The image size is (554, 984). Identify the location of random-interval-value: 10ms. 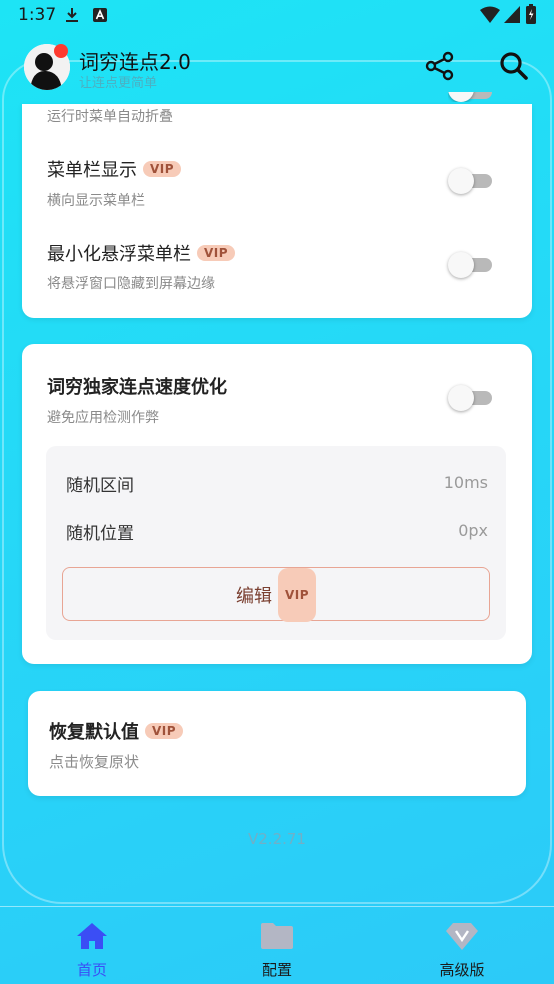
(465, 482).